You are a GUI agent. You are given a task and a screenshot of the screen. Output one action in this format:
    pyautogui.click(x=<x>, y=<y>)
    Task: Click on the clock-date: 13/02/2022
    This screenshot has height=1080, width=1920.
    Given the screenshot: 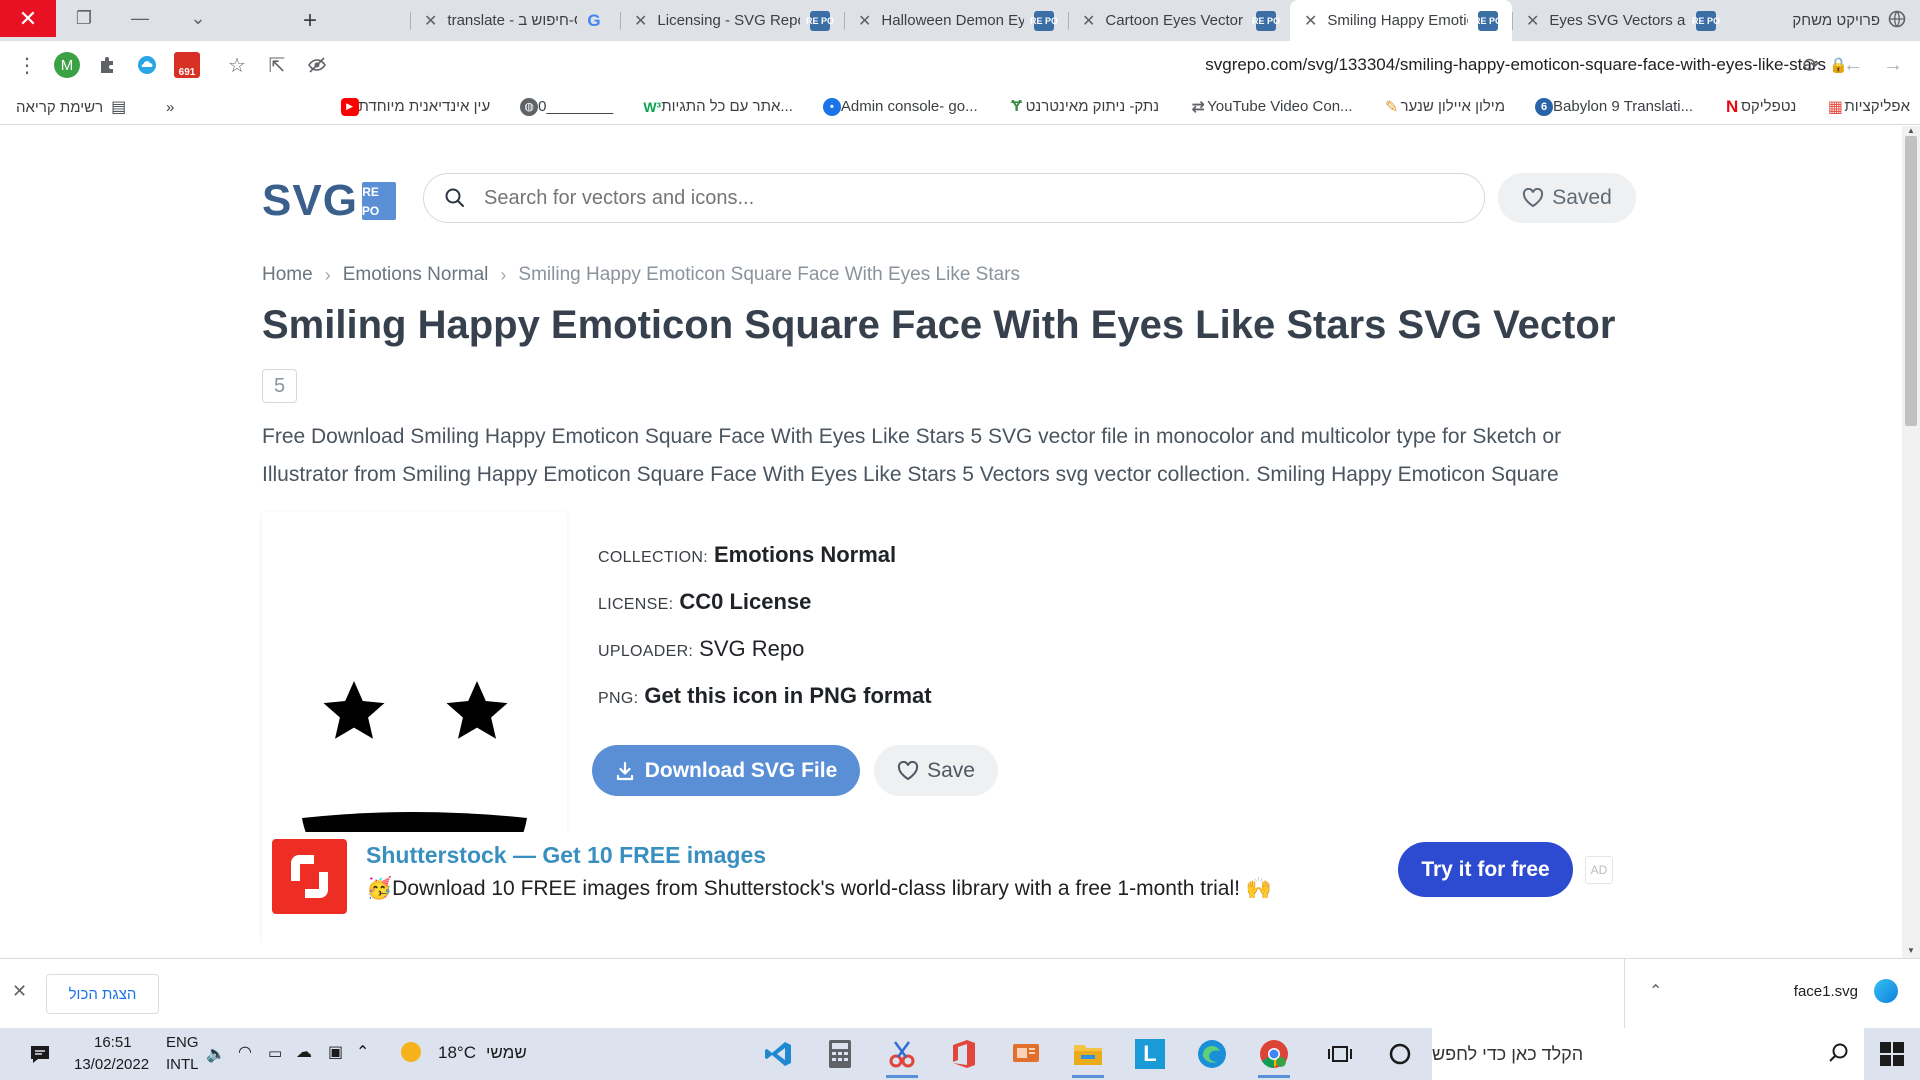 What is the action you would take?
    pyautogui.click(x=111, y=1064)
    